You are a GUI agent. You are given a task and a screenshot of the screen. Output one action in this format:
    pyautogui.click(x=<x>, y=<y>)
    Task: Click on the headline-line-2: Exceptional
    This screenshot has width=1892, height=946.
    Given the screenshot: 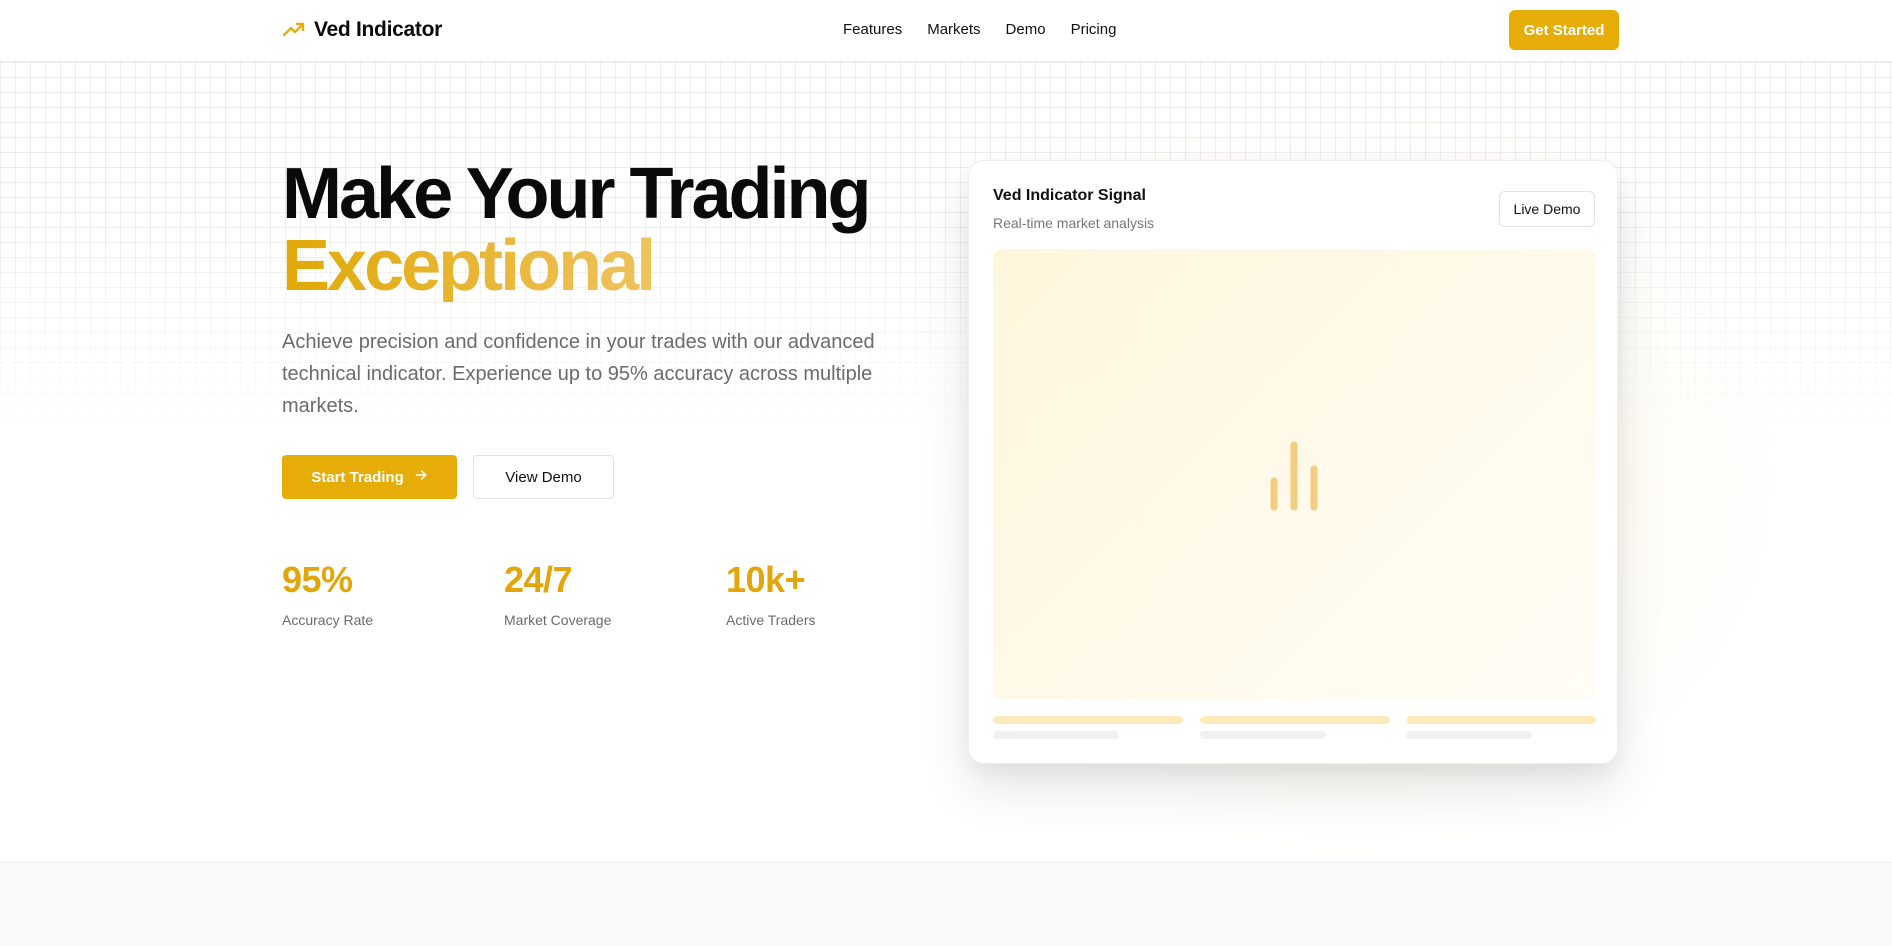 What is the action you would take?
    pyautogui.click(x=612, y=266)
    